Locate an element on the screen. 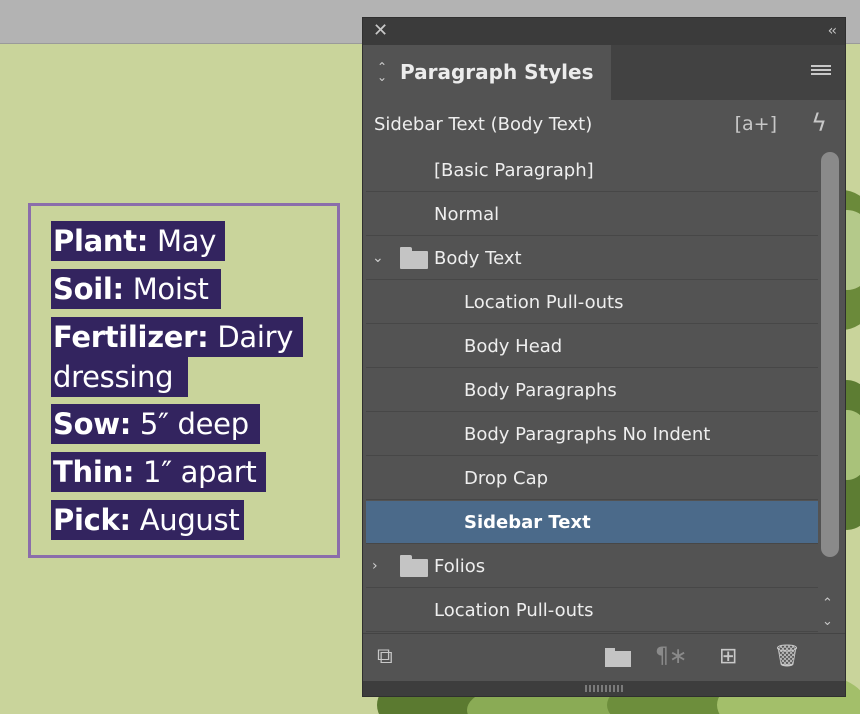 This screenshot has height=714, width=860. new-style-icon: [a+] is located at coordinates (756, 124).